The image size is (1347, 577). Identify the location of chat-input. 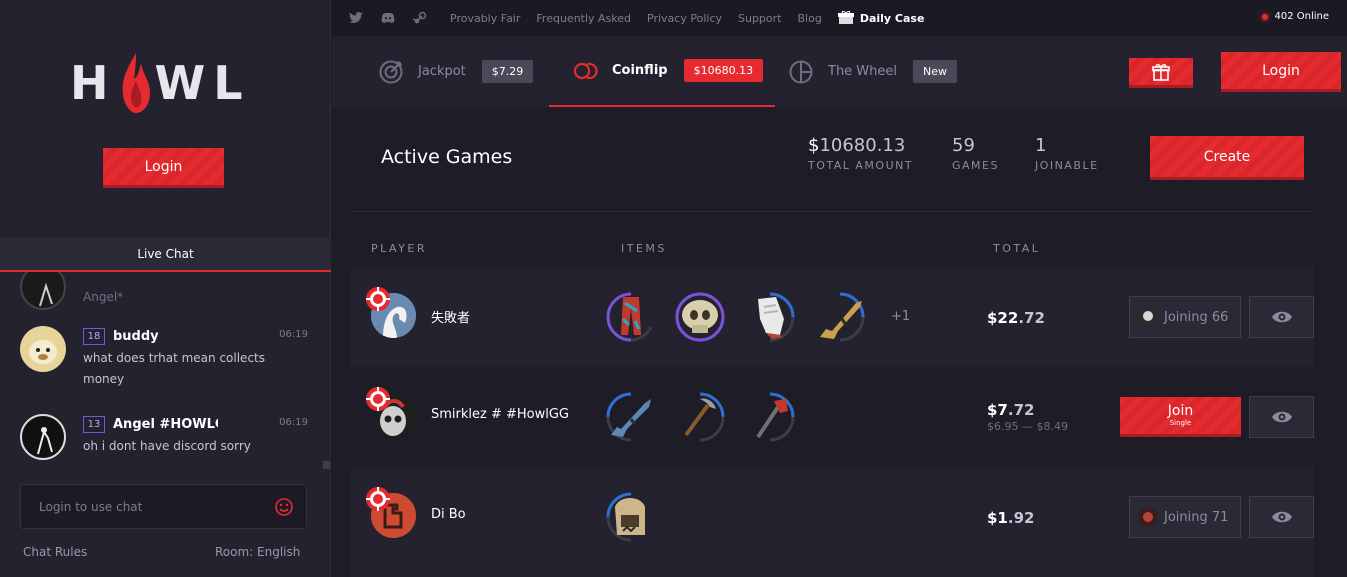
(149, 507).